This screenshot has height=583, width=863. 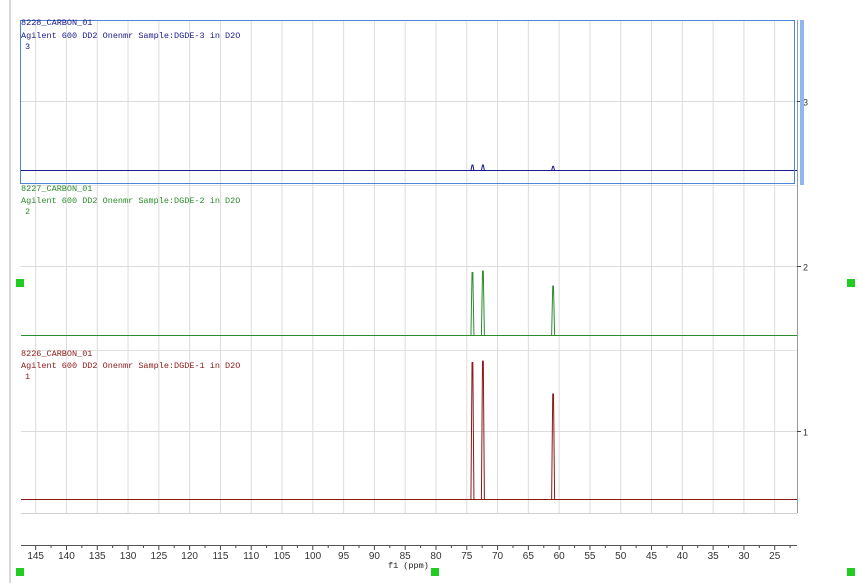 I want to click on x-tick-label: 95, so click(x=344, y=556).